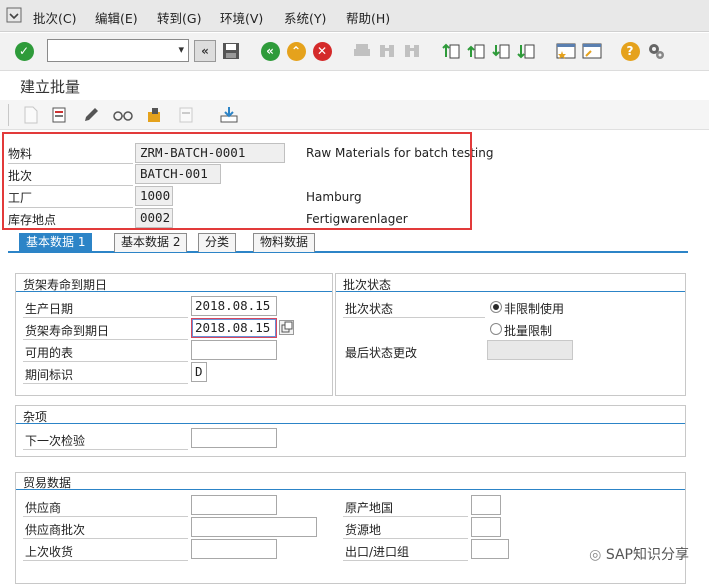  Describe the element at coordinates (510, 291) in the screenshot. I see `batch-status-group-divider` at that location.